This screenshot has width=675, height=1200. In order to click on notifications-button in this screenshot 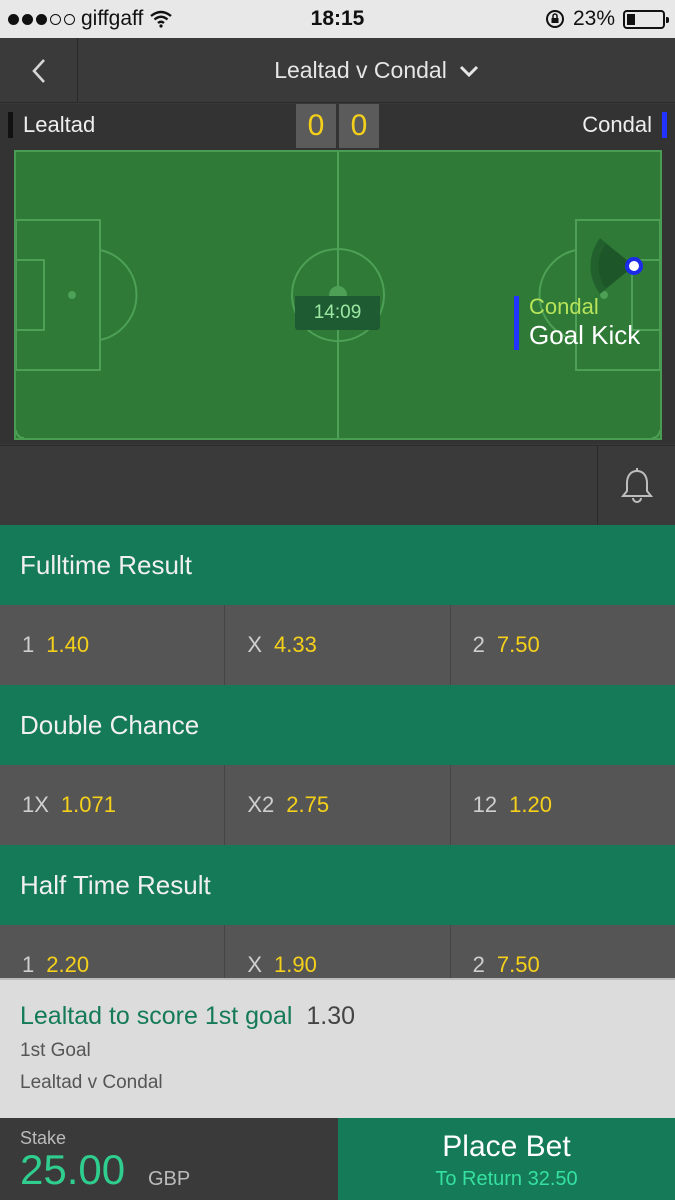, I will do `click(636, 486)`.